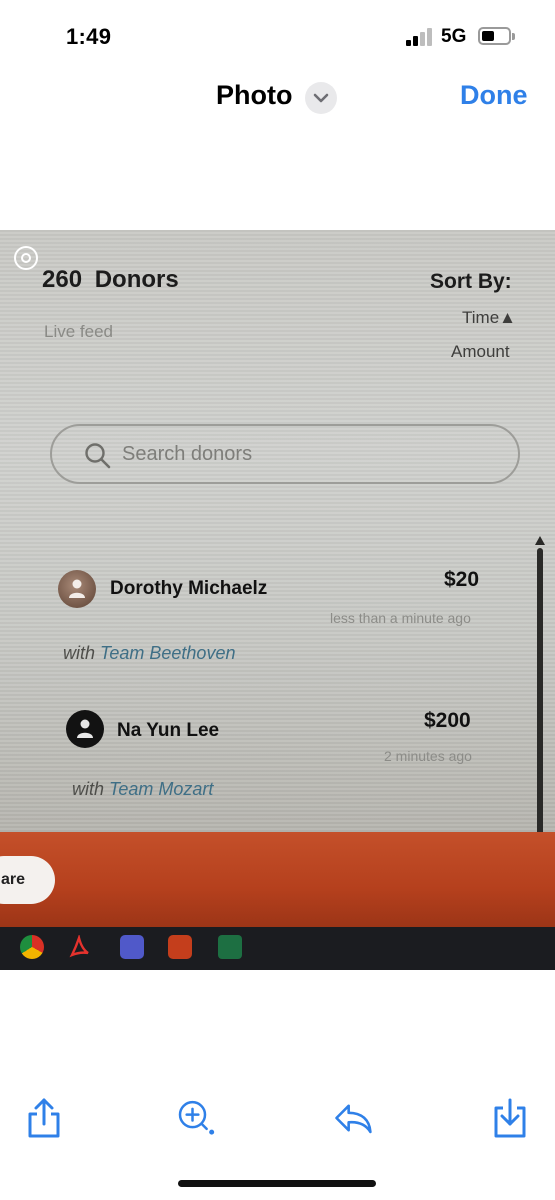  What do you see at coordinates (540, 540) in the screenshot?
I see `scroll-up-arrow` at bounding box center [540, 540].